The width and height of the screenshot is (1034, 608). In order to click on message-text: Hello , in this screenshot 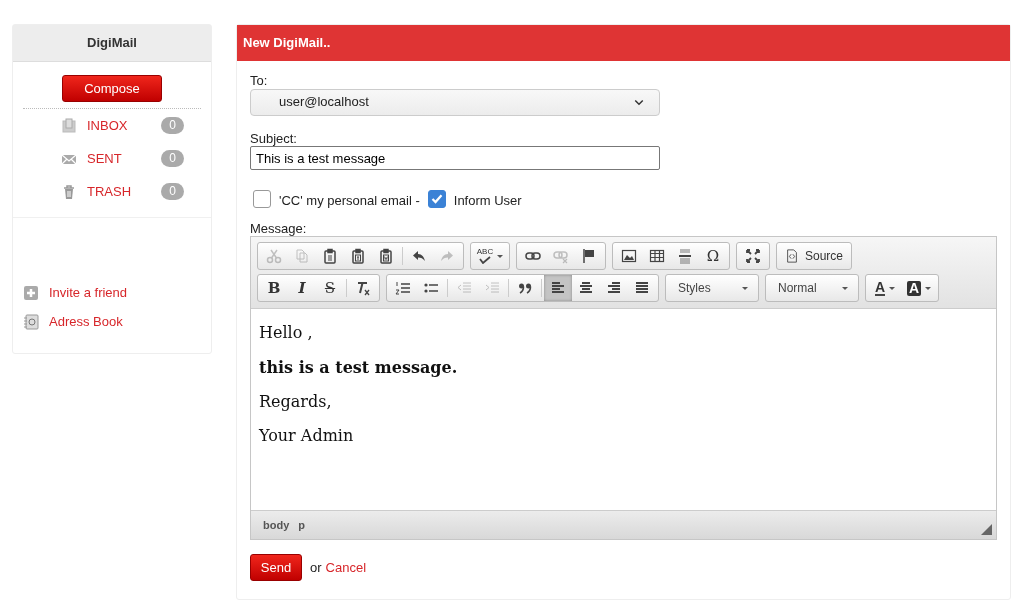, I will do `click(286, 333)`.